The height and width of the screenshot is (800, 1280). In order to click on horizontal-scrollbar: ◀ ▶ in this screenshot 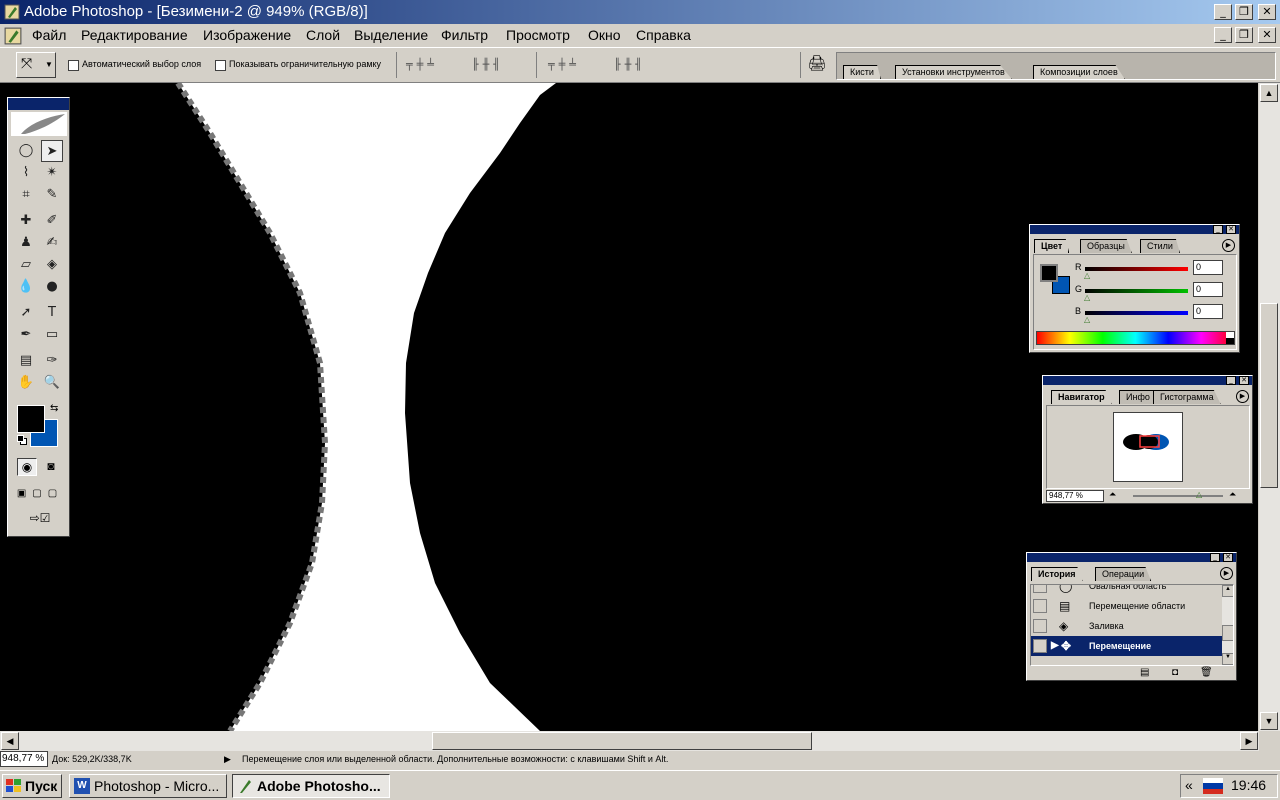, I will do `click(629, 741)`.